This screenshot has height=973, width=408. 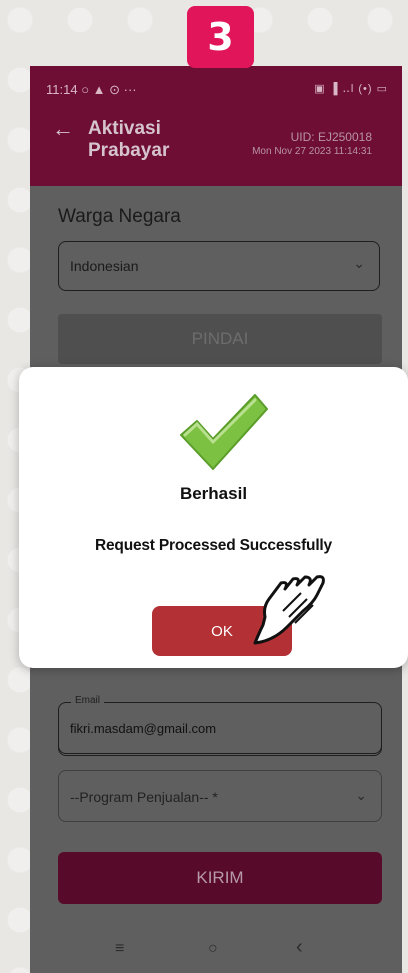 I want to click on email-label: Email, so click(x=88, y=700).